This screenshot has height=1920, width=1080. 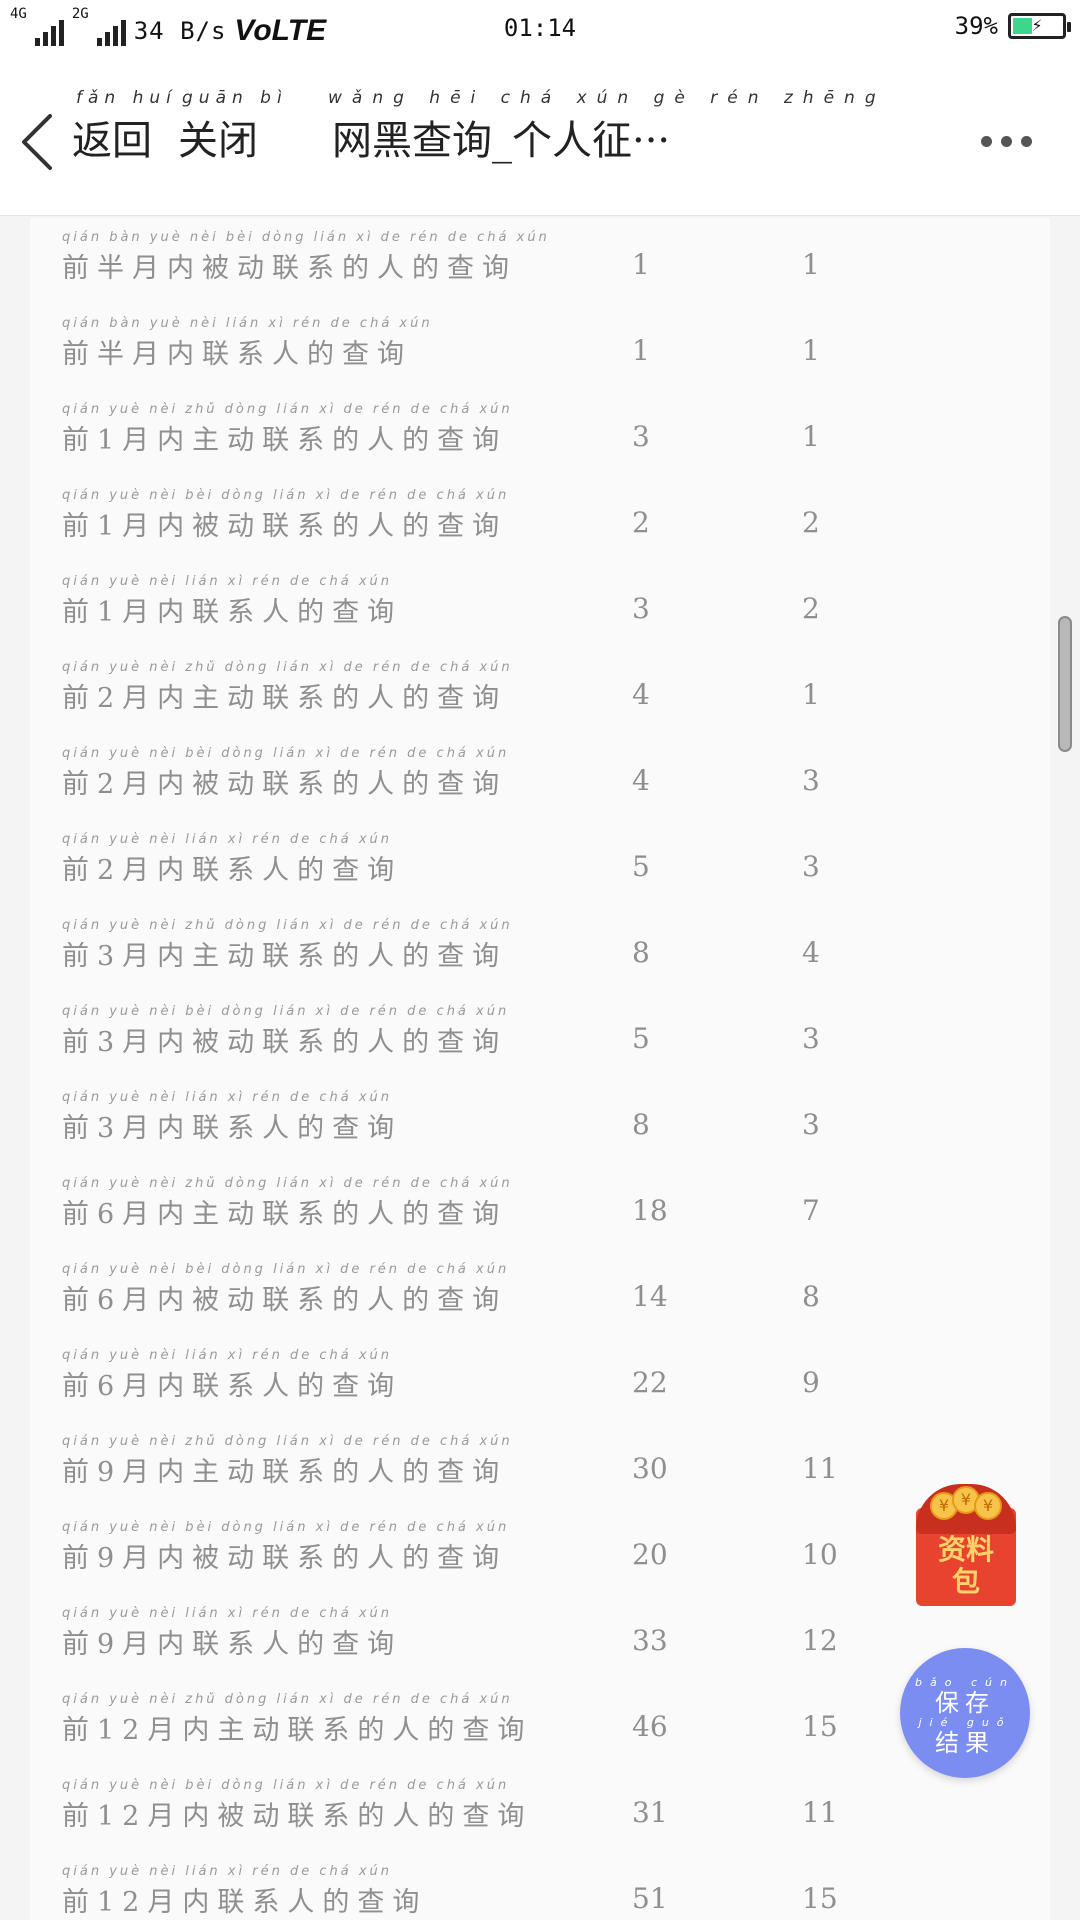 What do you see at coordinates (811, 1382) in the screenshot?
I see `row-value-2: 9` at bounding box center [811, 1382].